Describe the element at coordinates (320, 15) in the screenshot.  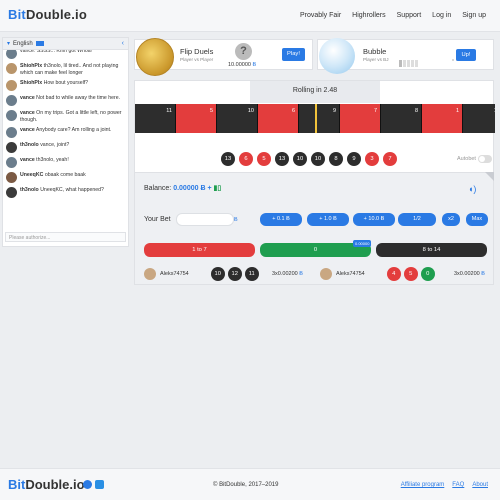
I see `nav-provably-fair: Provably Fair` at that location.